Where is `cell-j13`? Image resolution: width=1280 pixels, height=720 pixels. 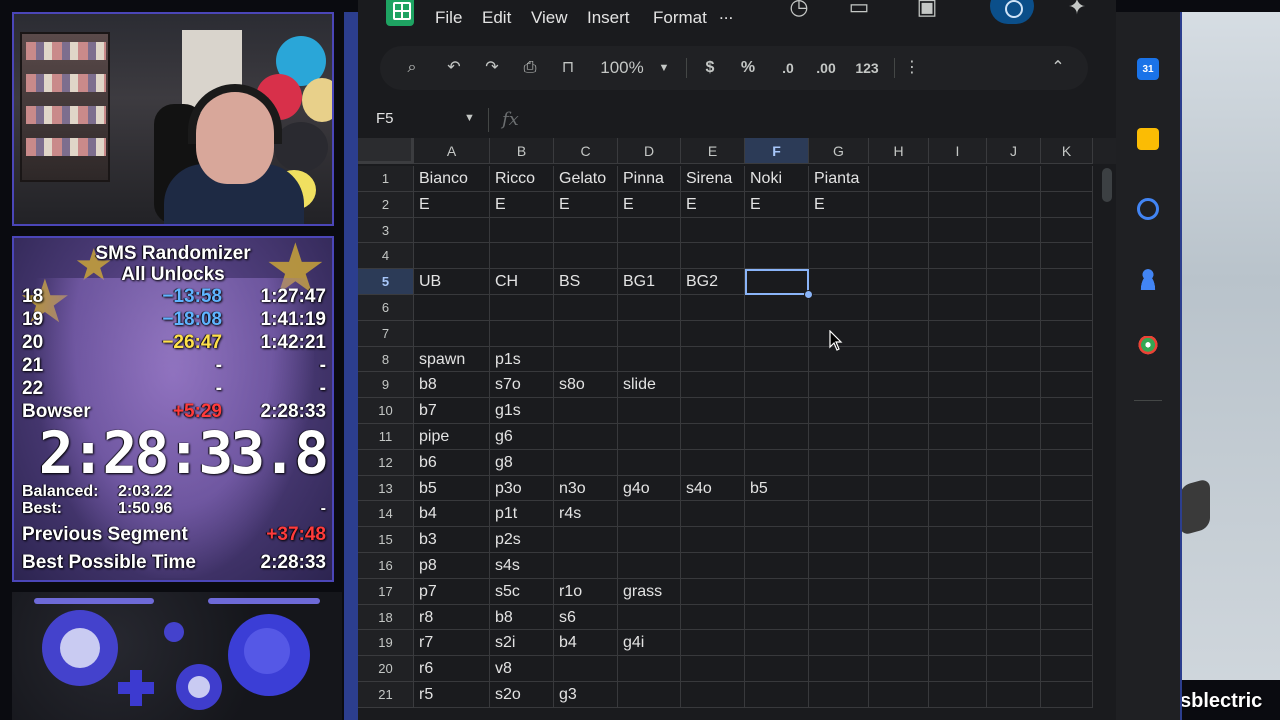 cell-j13 is located at coordinates (1014, 488).